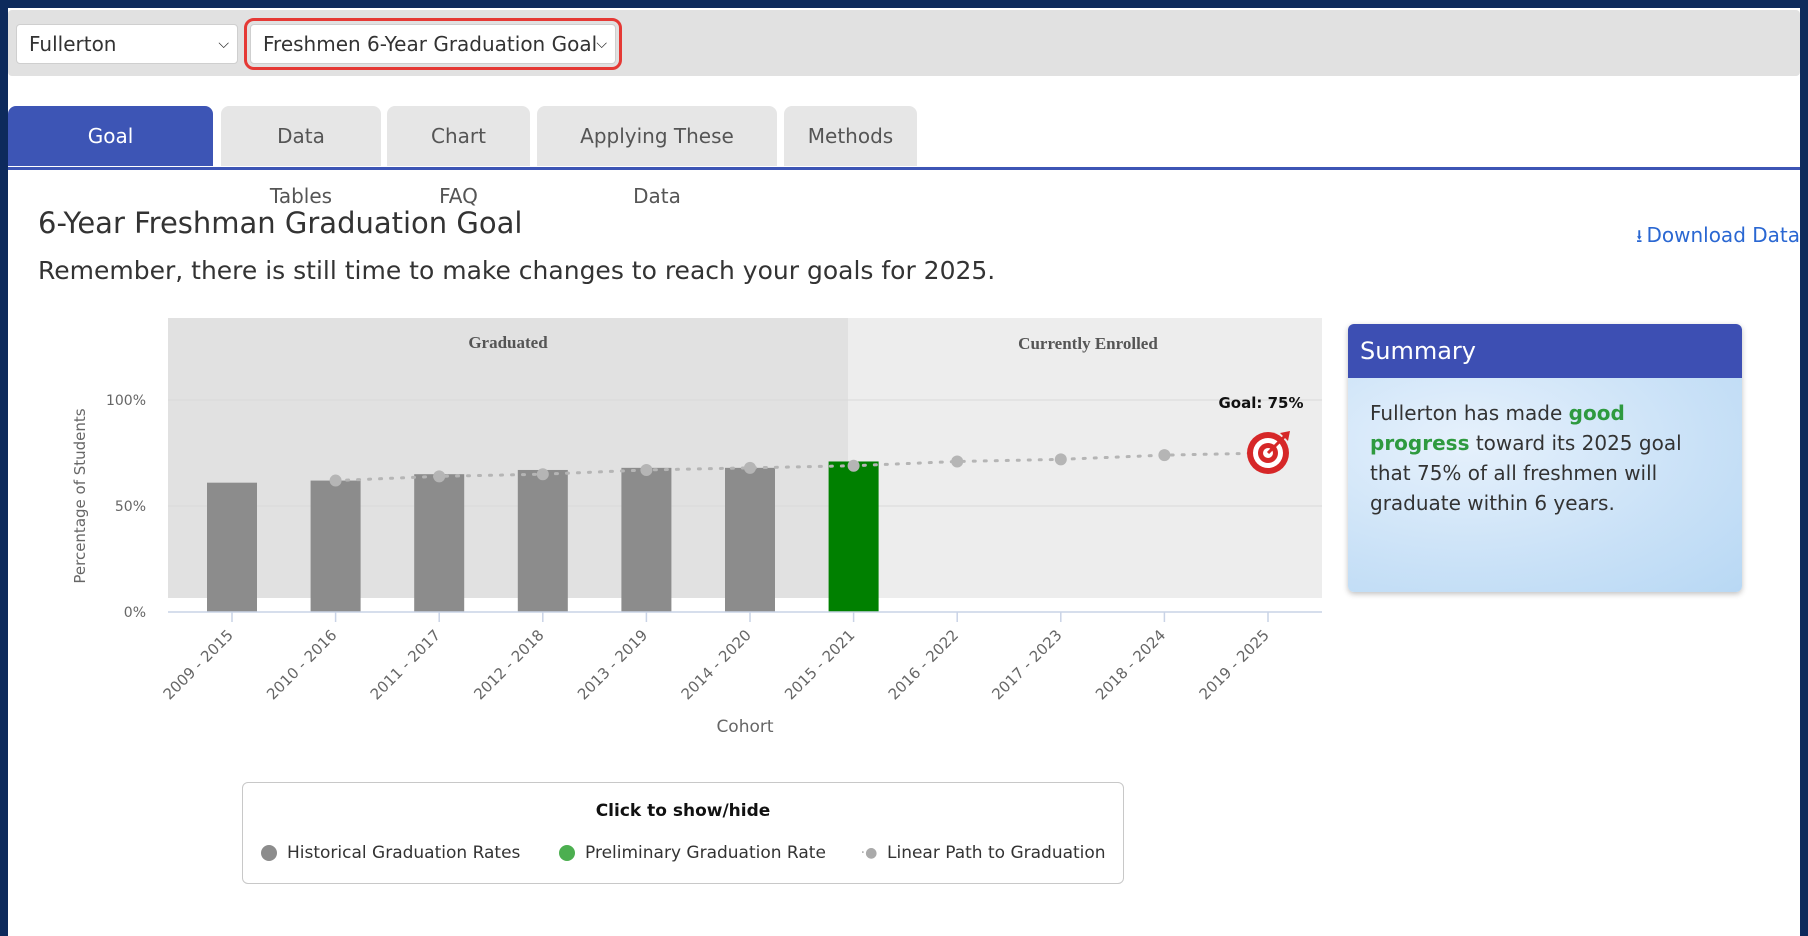 The image size is (1808, 936). Describe the element at coordinates (657, 157) in the screenshot. I see `tab-applying-these-data: Applying These Data` at that location.